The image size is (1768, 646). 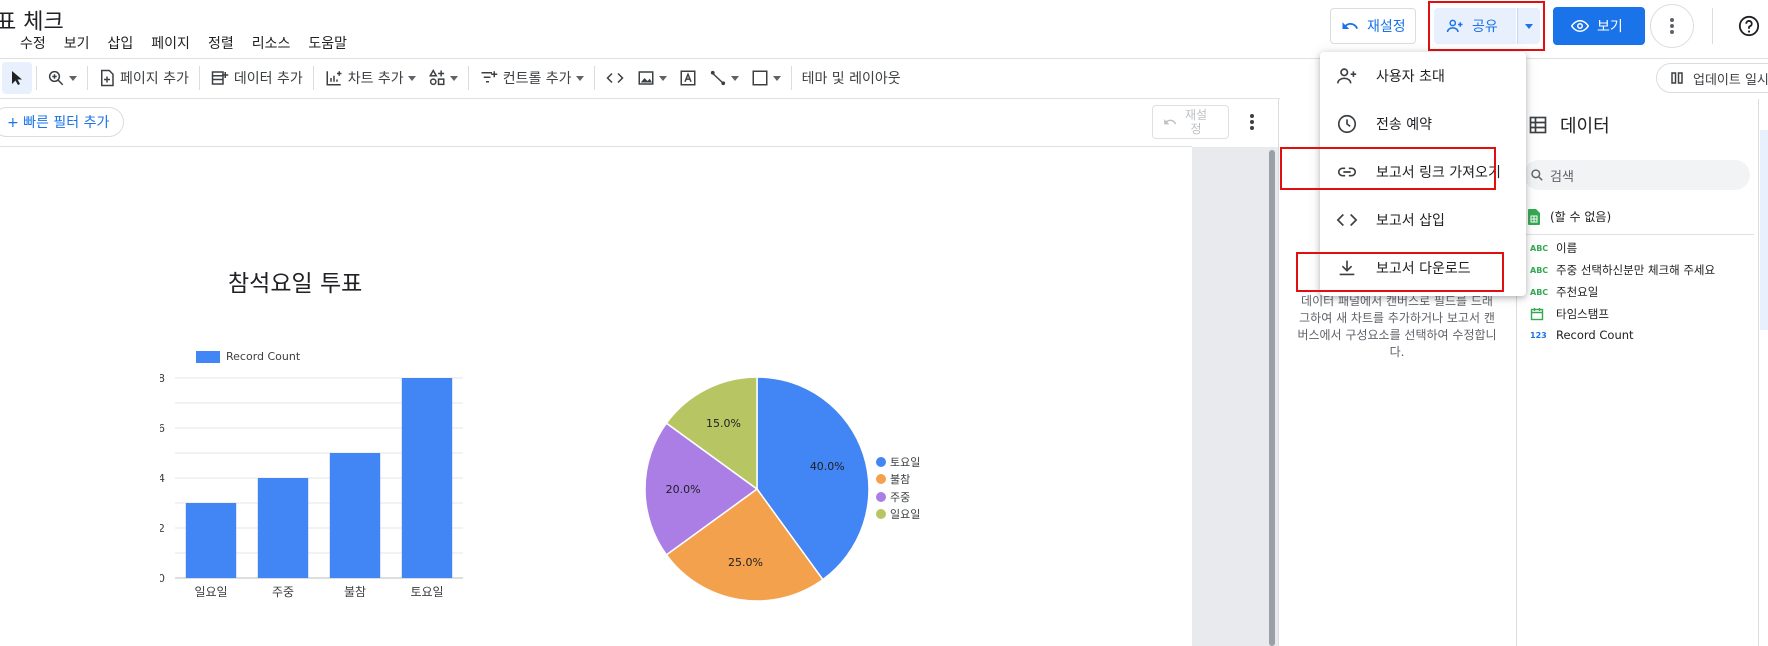 What do you see at coordinates (37, 44) in the screenshot?
I see `menu-edit: 수정` at bounding box center [37, 44].